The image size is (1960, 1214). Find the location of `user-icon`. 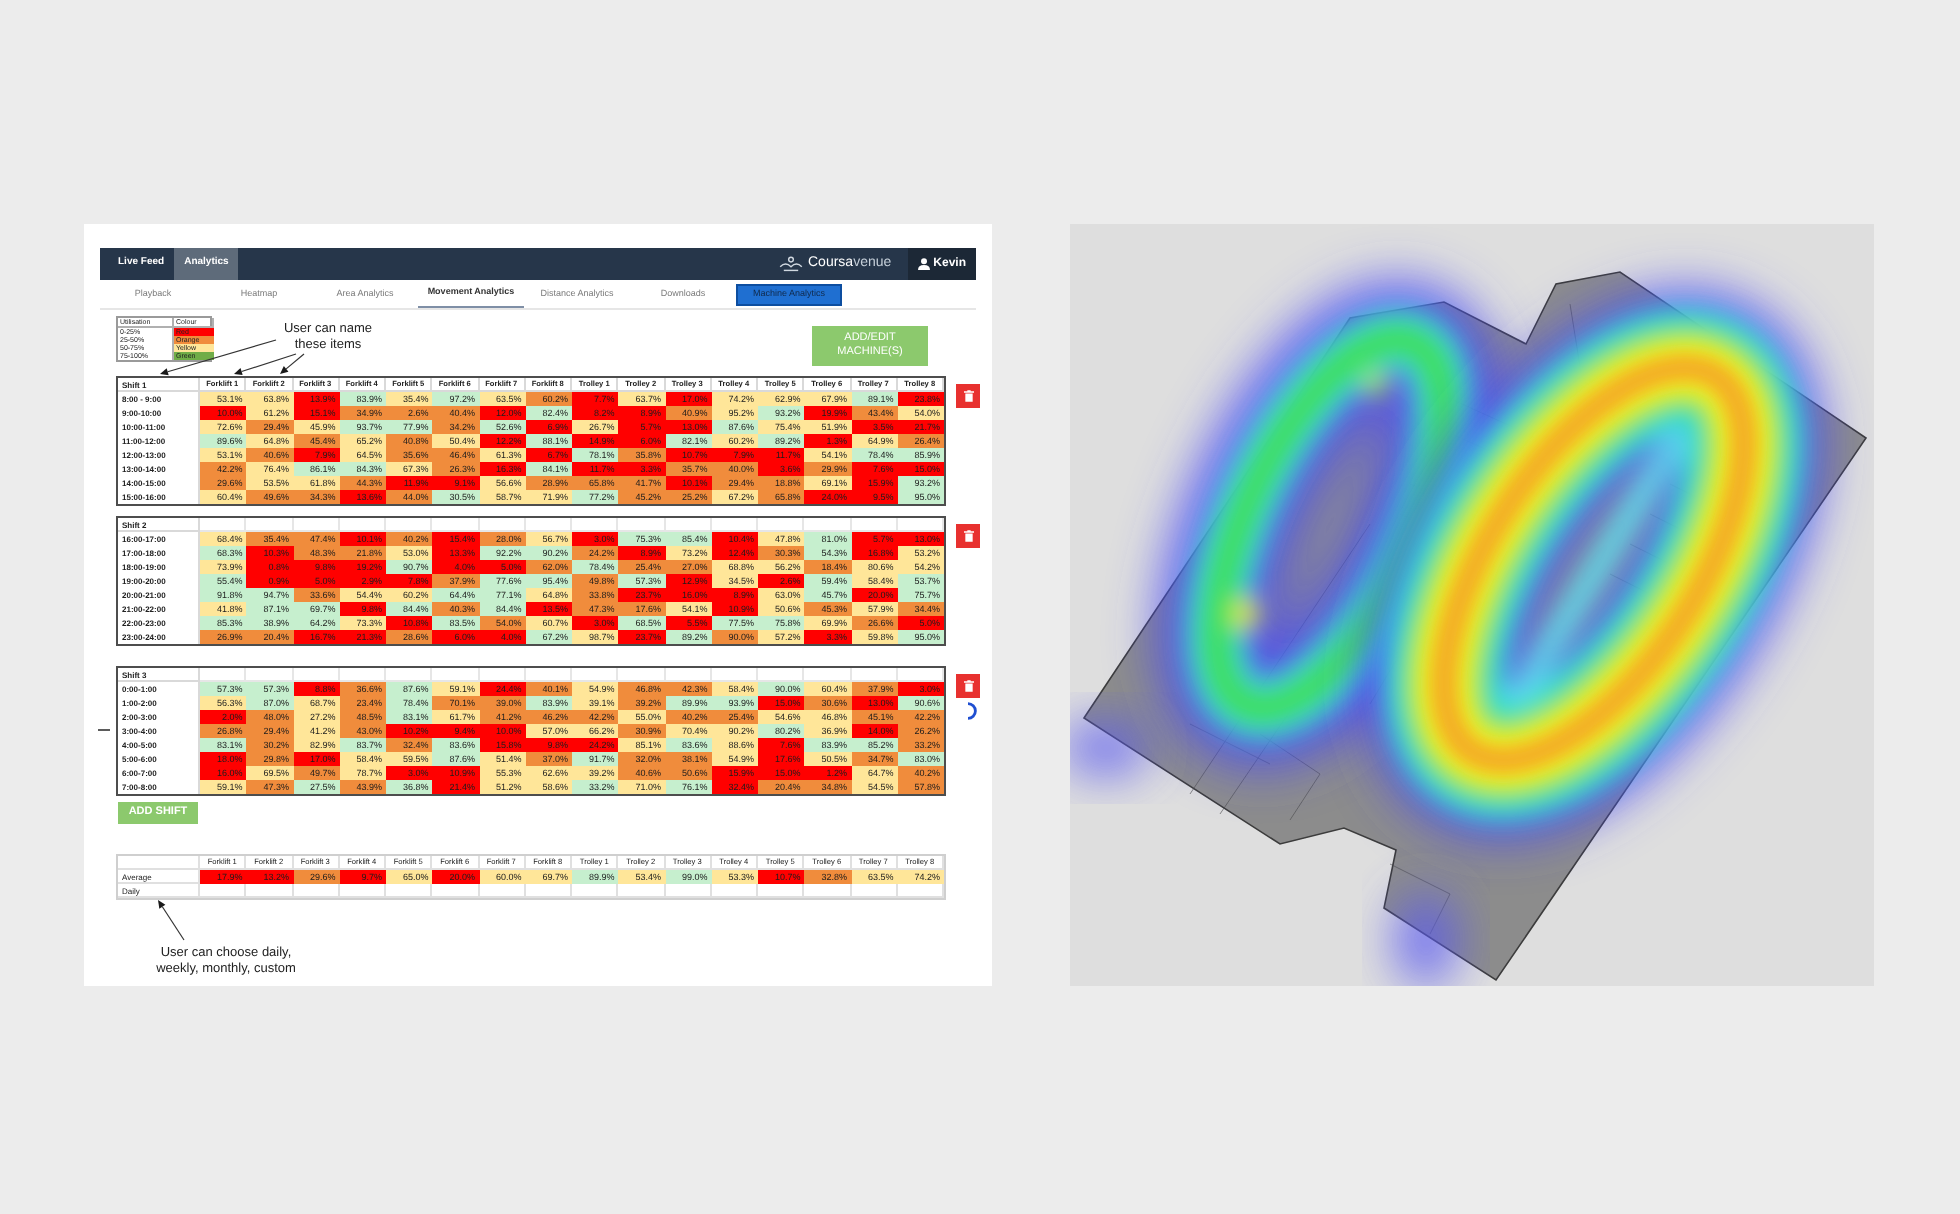

user-icon is located at coordinates (923, 264).